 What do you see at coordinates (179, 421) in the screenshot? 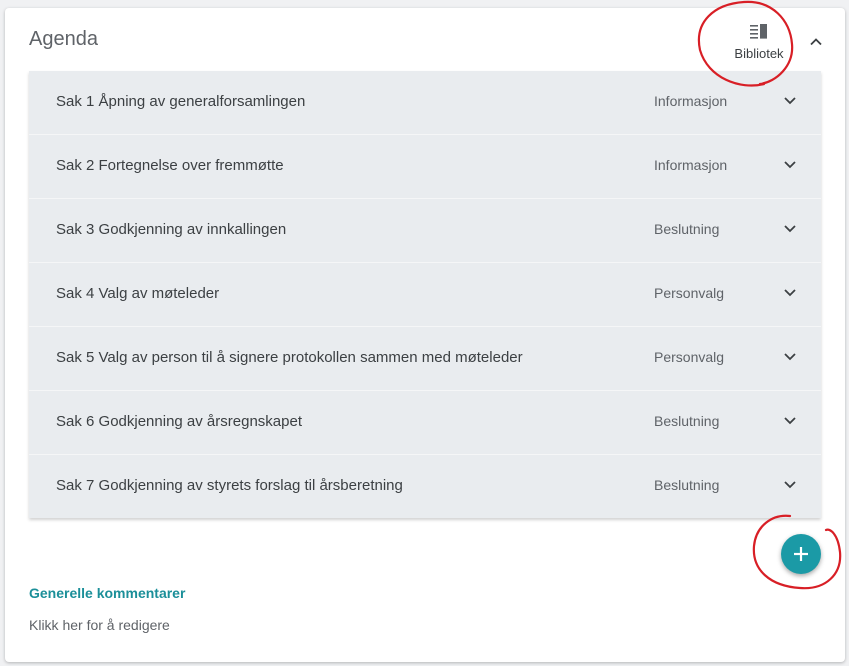
I see `agenda-item-title: Sak 6 Godkjenning av årsregnskapet` at bounding box center [179, 421].